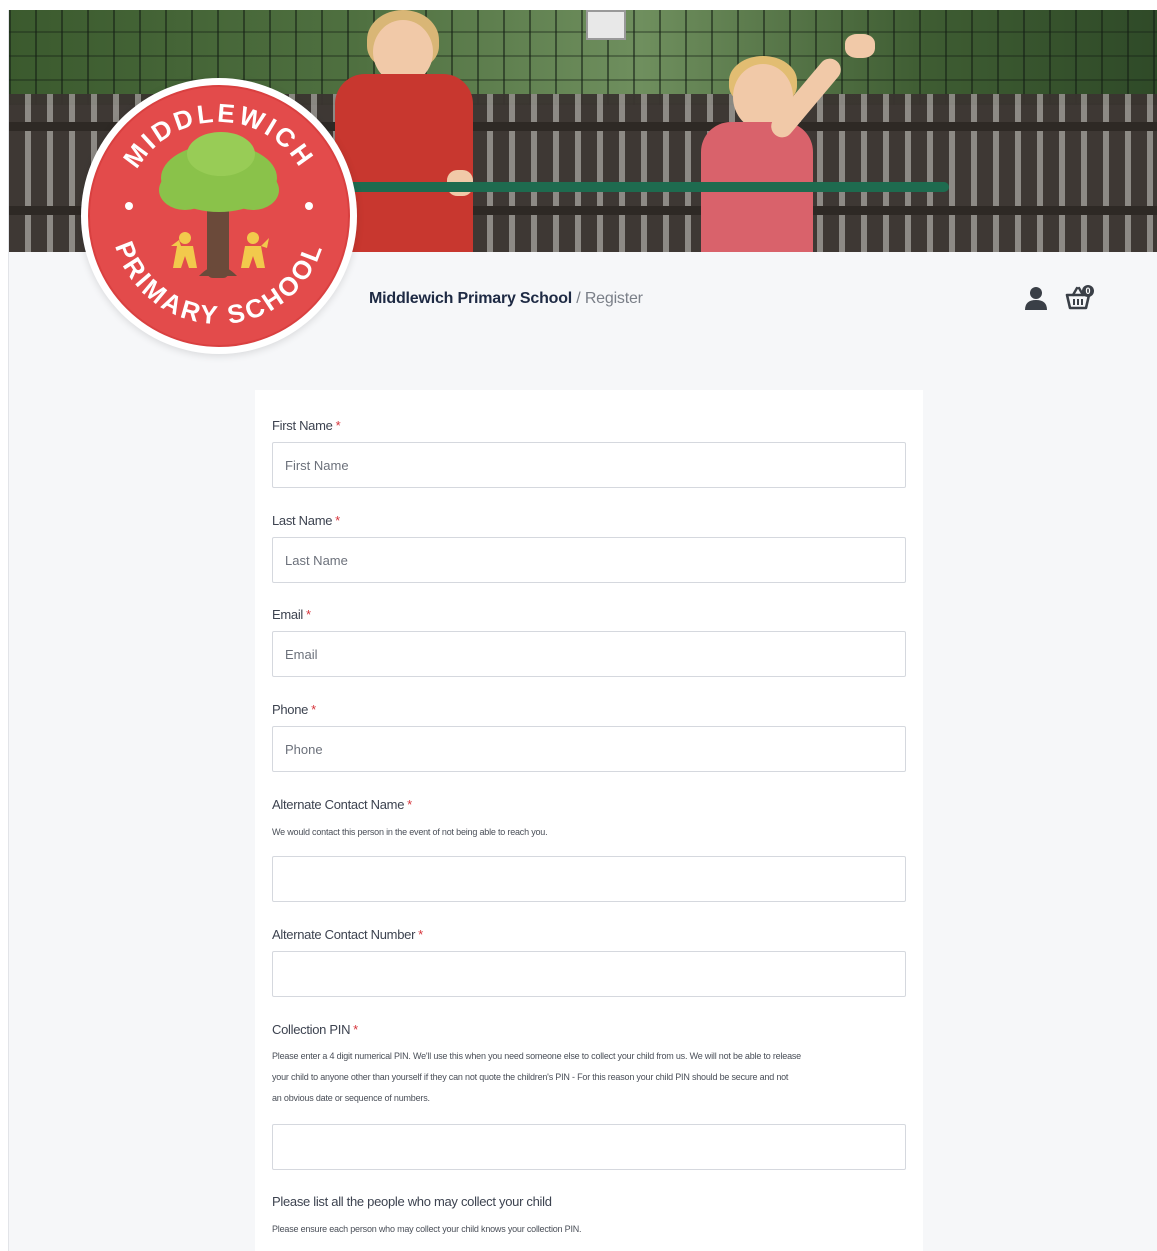  I want to click on school-logo: MIDDLEWICH PRIMARY SCHOOL, so click(219, 216).